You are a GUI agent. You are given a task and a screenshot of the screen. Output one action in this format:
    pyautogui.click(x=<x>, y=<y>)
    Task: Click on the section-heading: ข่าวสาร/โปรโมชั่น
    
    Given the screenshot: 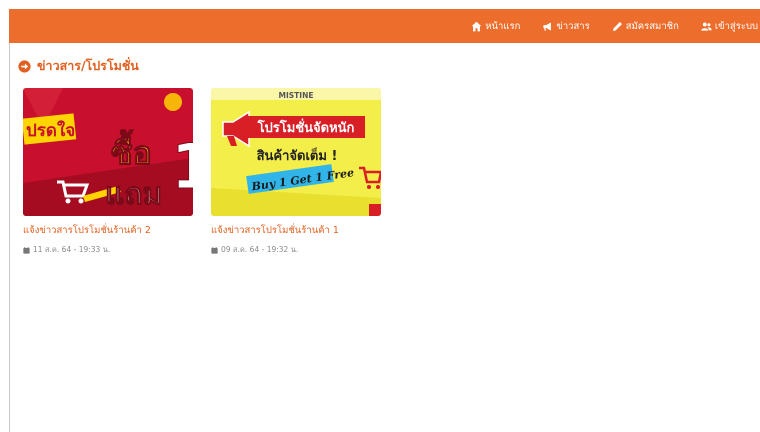 What is the action you would take?
    pyautogui.click(x=78, y=66)
    